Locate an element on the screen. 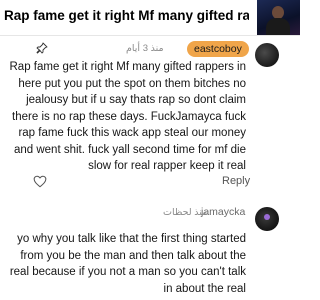 This screenshot has width=320, height=300. comment-timestamp: منذ 3 أيام is located at coordinates (145, 48).